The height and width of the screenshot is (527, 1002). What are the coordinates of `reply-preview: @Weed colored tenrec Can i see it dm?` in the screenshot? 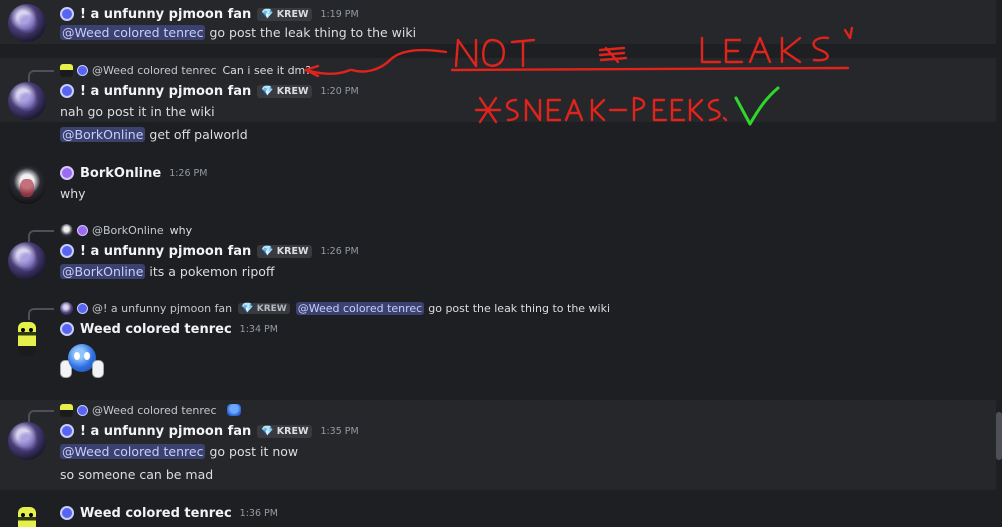 It's located at (170, 72).